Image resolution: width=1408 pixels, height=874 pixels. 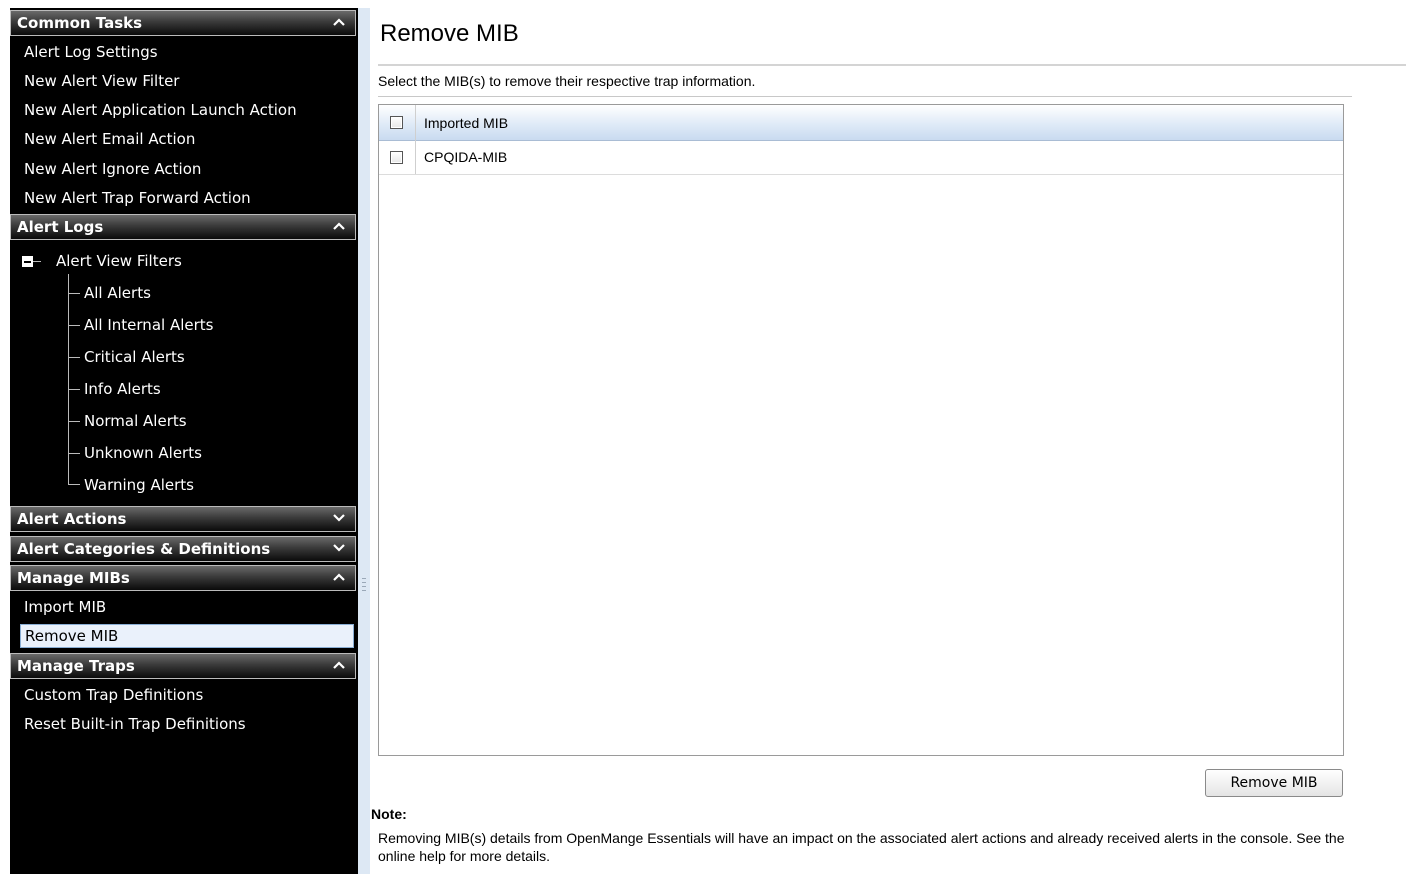 I want to click on collapse-minus-icon, so click(x=27, y=261).